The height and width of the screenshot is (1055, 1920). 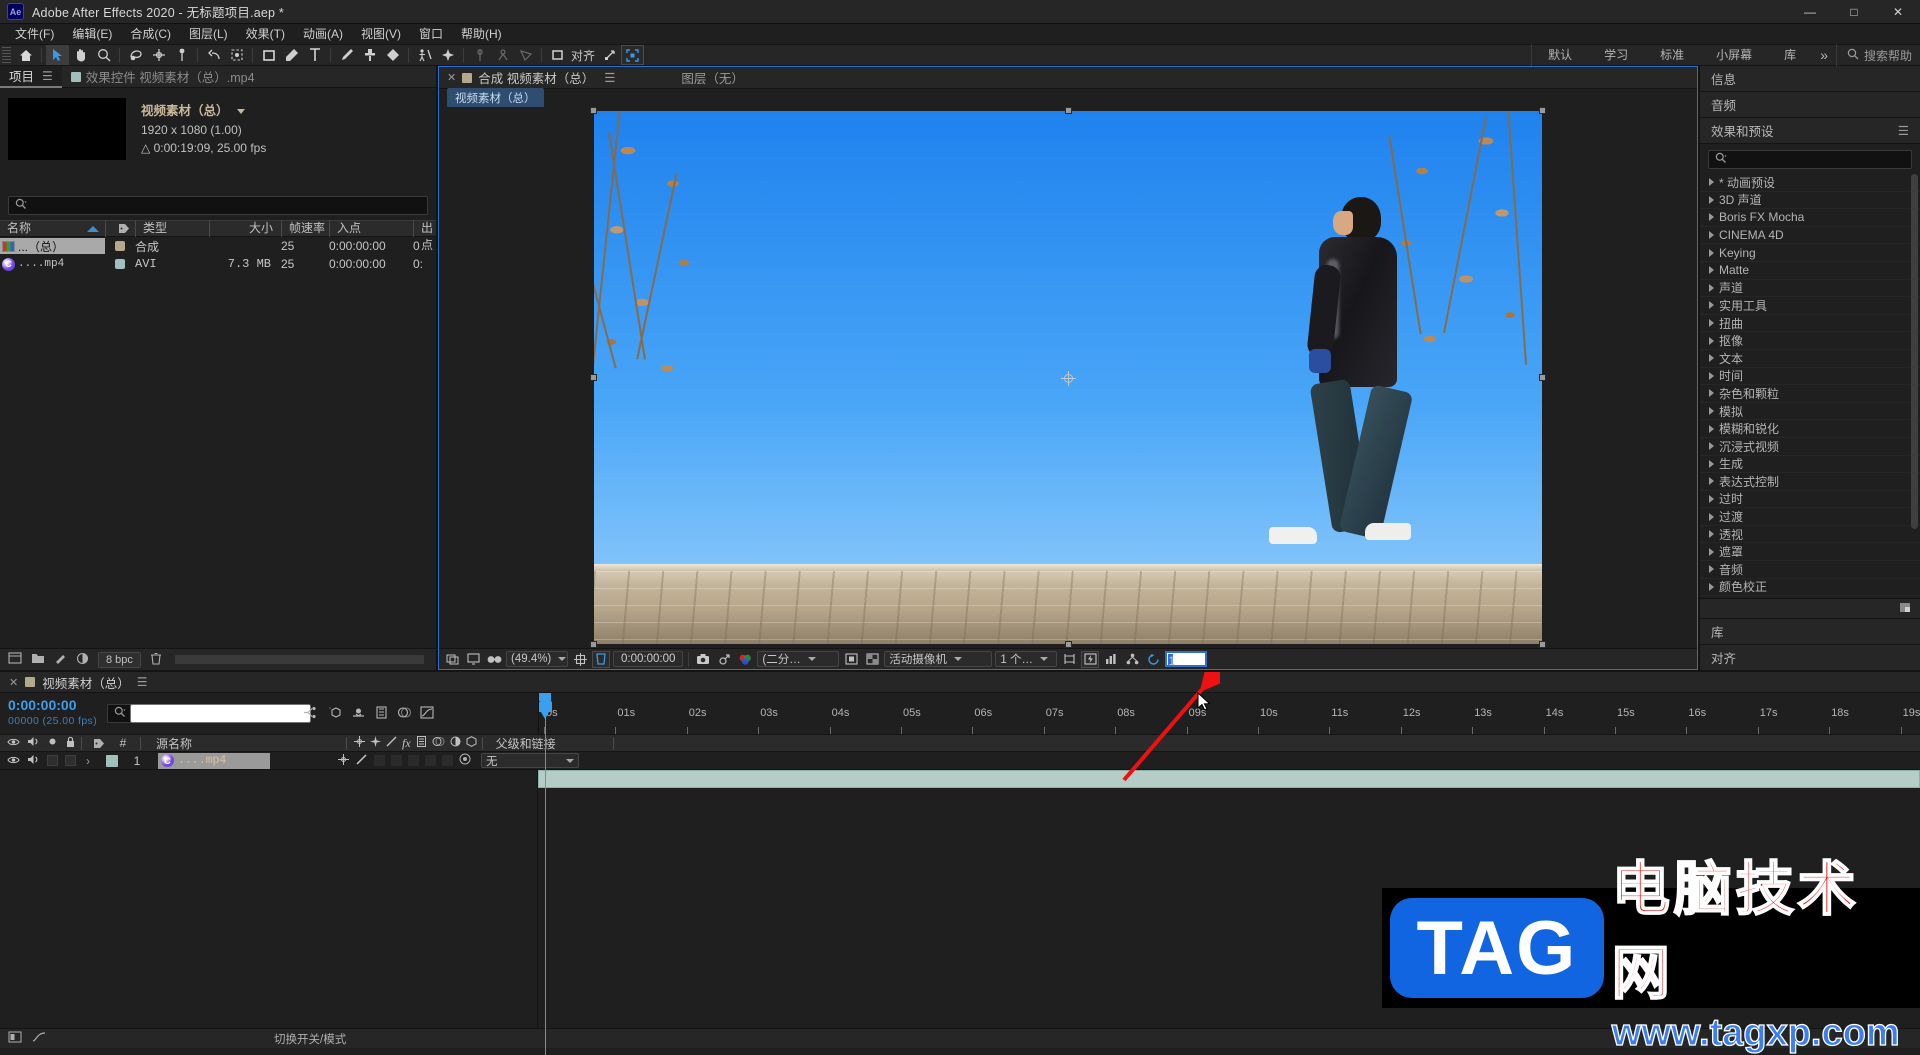 I want to click on undo-arrow-icon, so click(x=213, y=55).